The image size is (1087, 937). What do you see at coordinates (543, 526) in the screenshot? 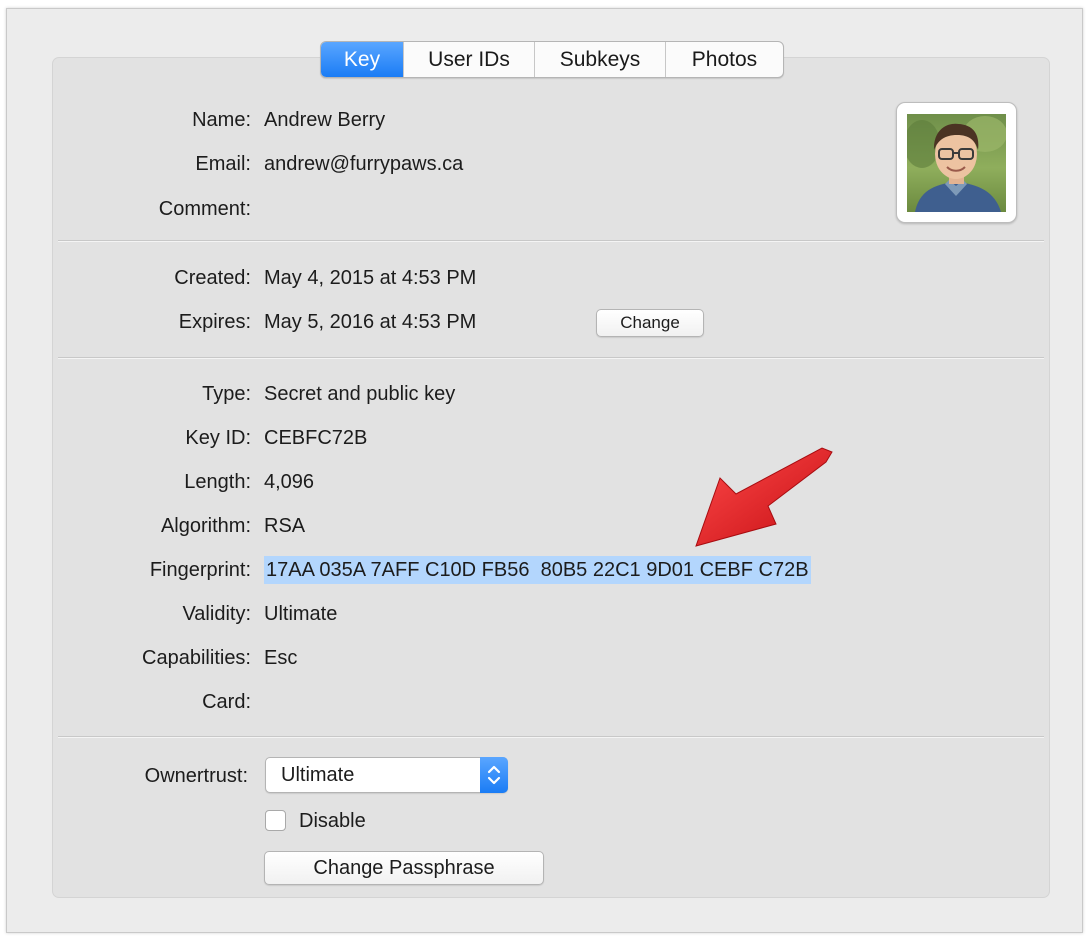
I see `algorithm-row: Algorithm: RSA` at bounding box center [543, 526].